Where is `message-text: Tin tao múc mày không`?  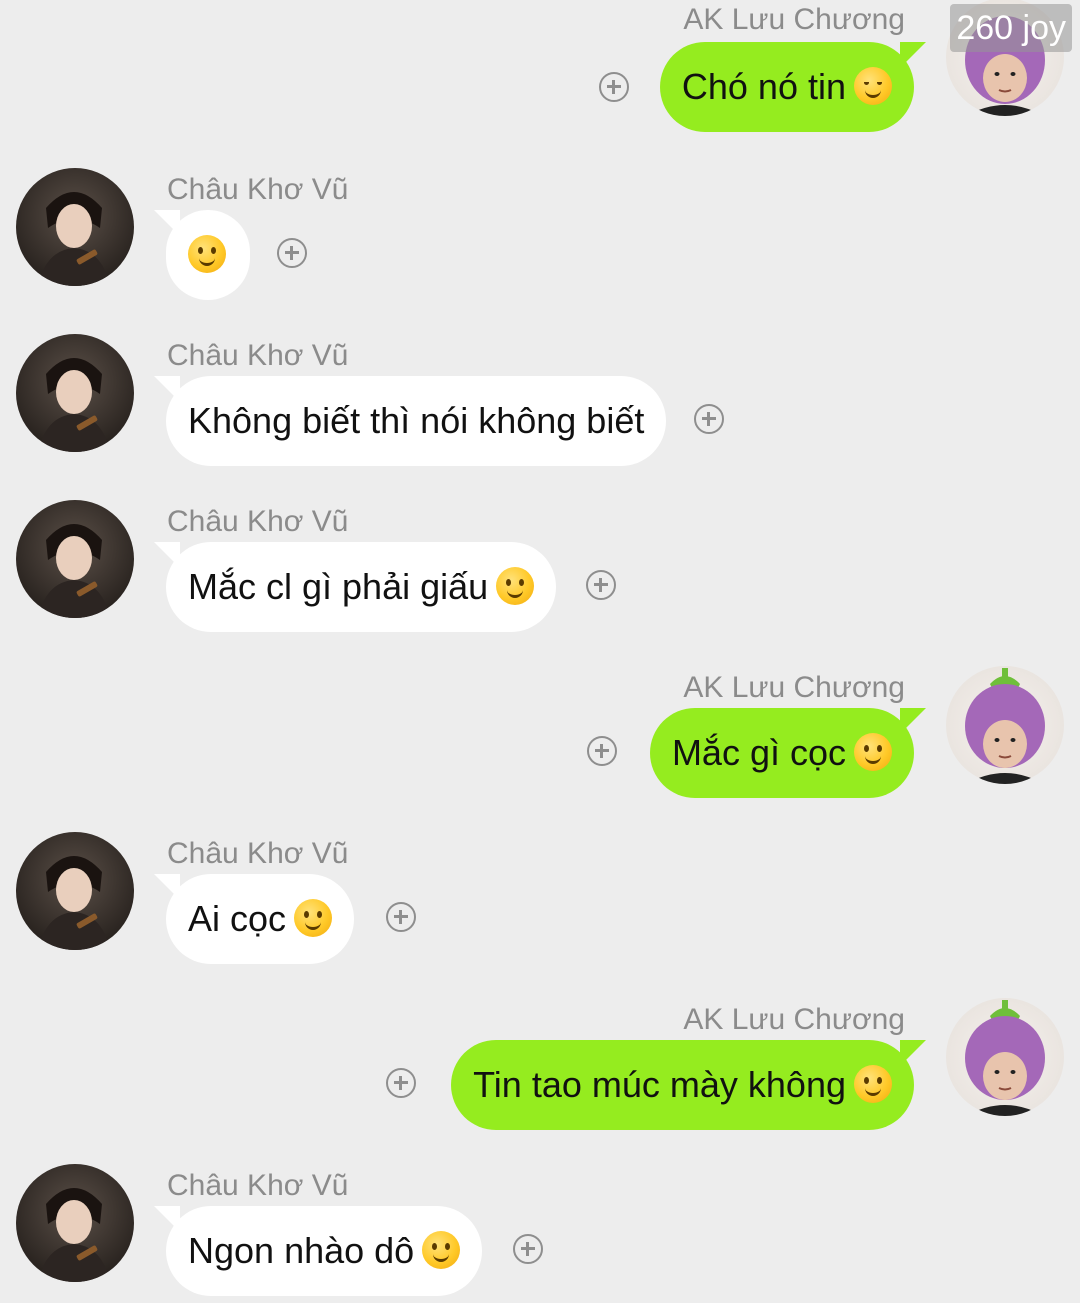 message-text: Tin tao múc mày không is located at coordinates (659, 1084).